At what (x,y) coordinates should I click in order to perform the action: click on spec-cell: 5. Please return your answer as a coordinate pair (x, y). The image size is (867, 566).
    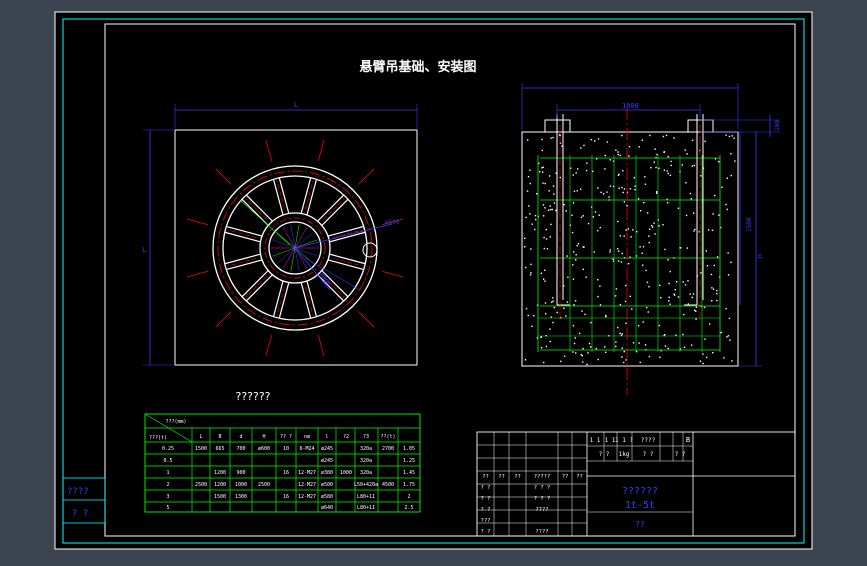
    Looking at the image, I should click on (167, 508).